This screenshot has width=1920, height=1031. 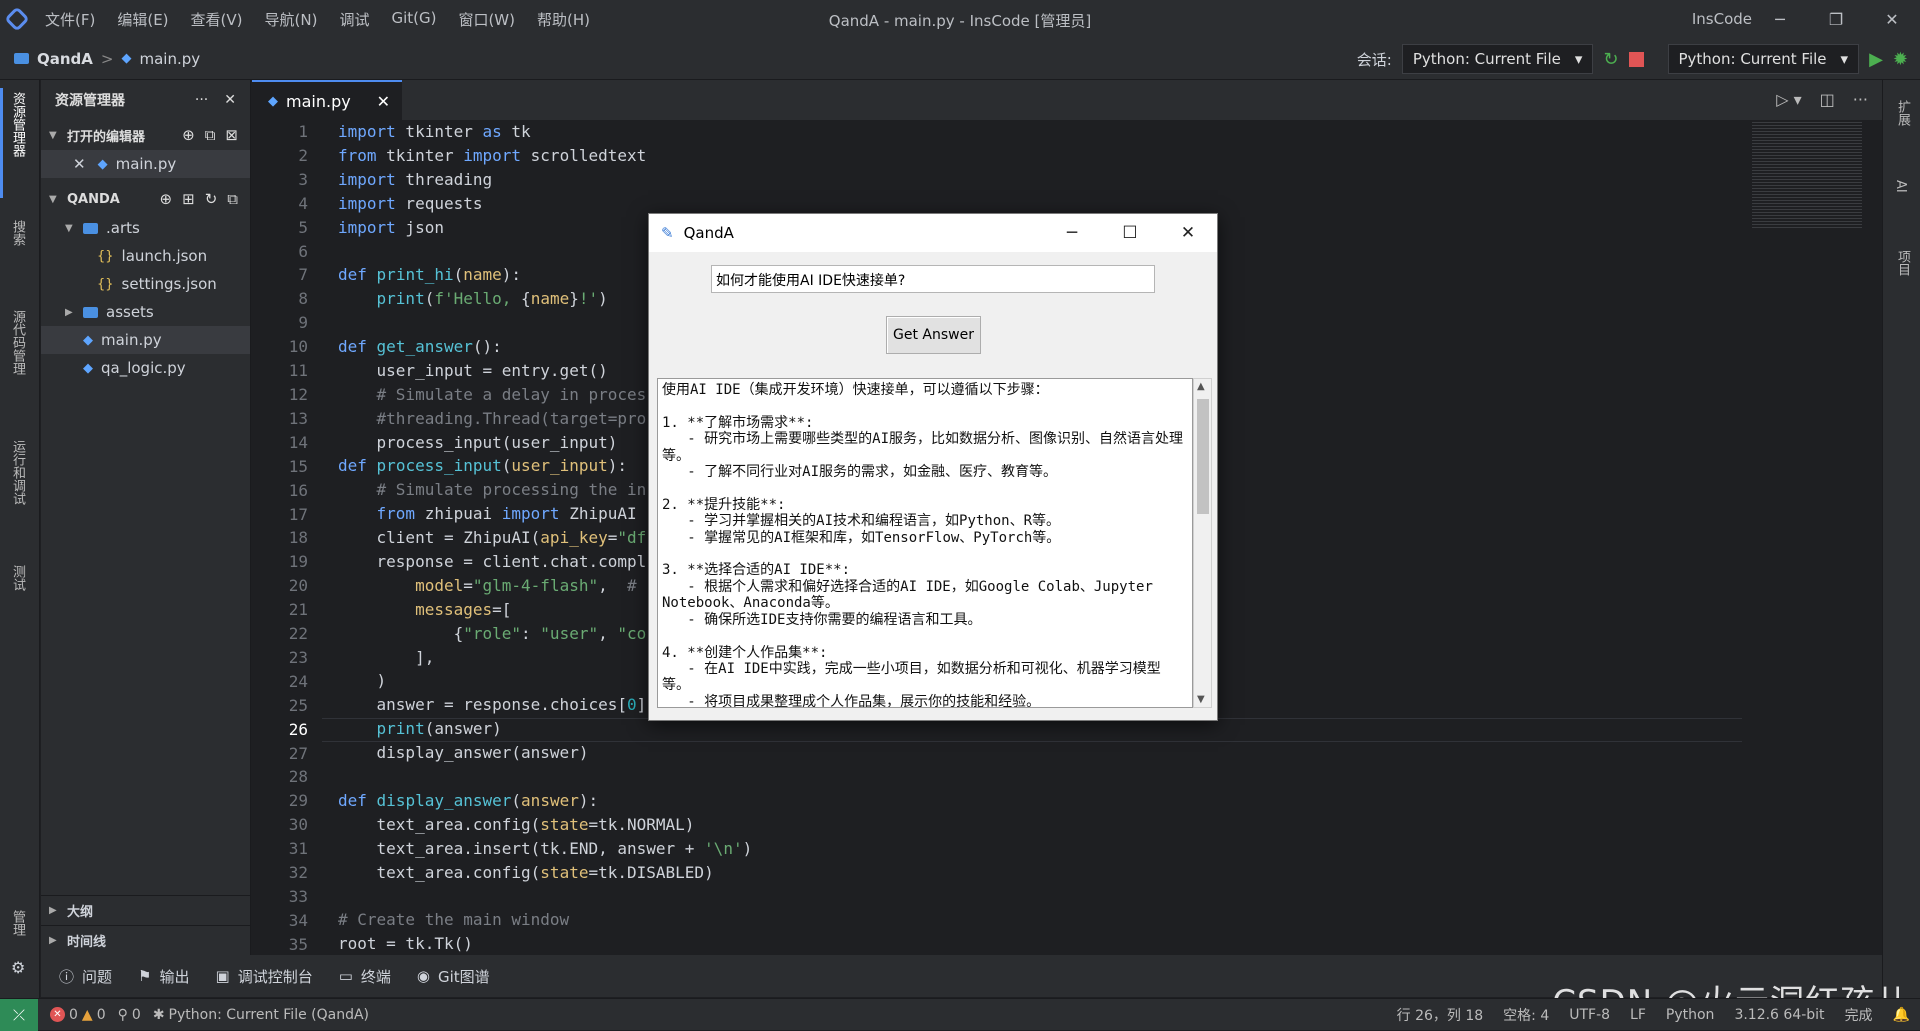 I want to click on refresh-icon: ↻, so click(x=211, y=199).